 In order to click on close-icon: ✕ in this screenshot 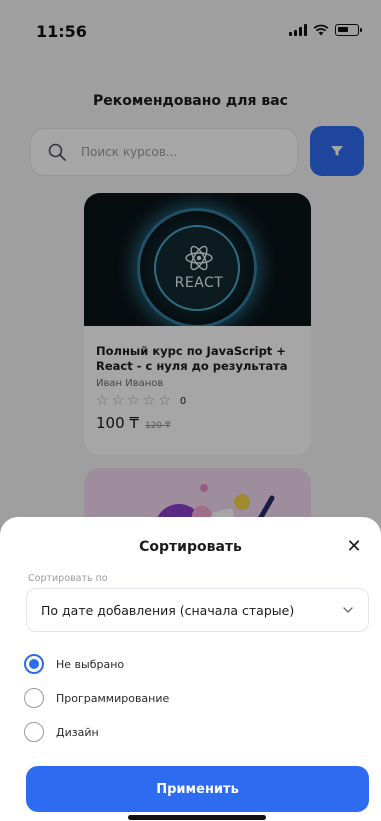, I will do `click(354, 546)`.